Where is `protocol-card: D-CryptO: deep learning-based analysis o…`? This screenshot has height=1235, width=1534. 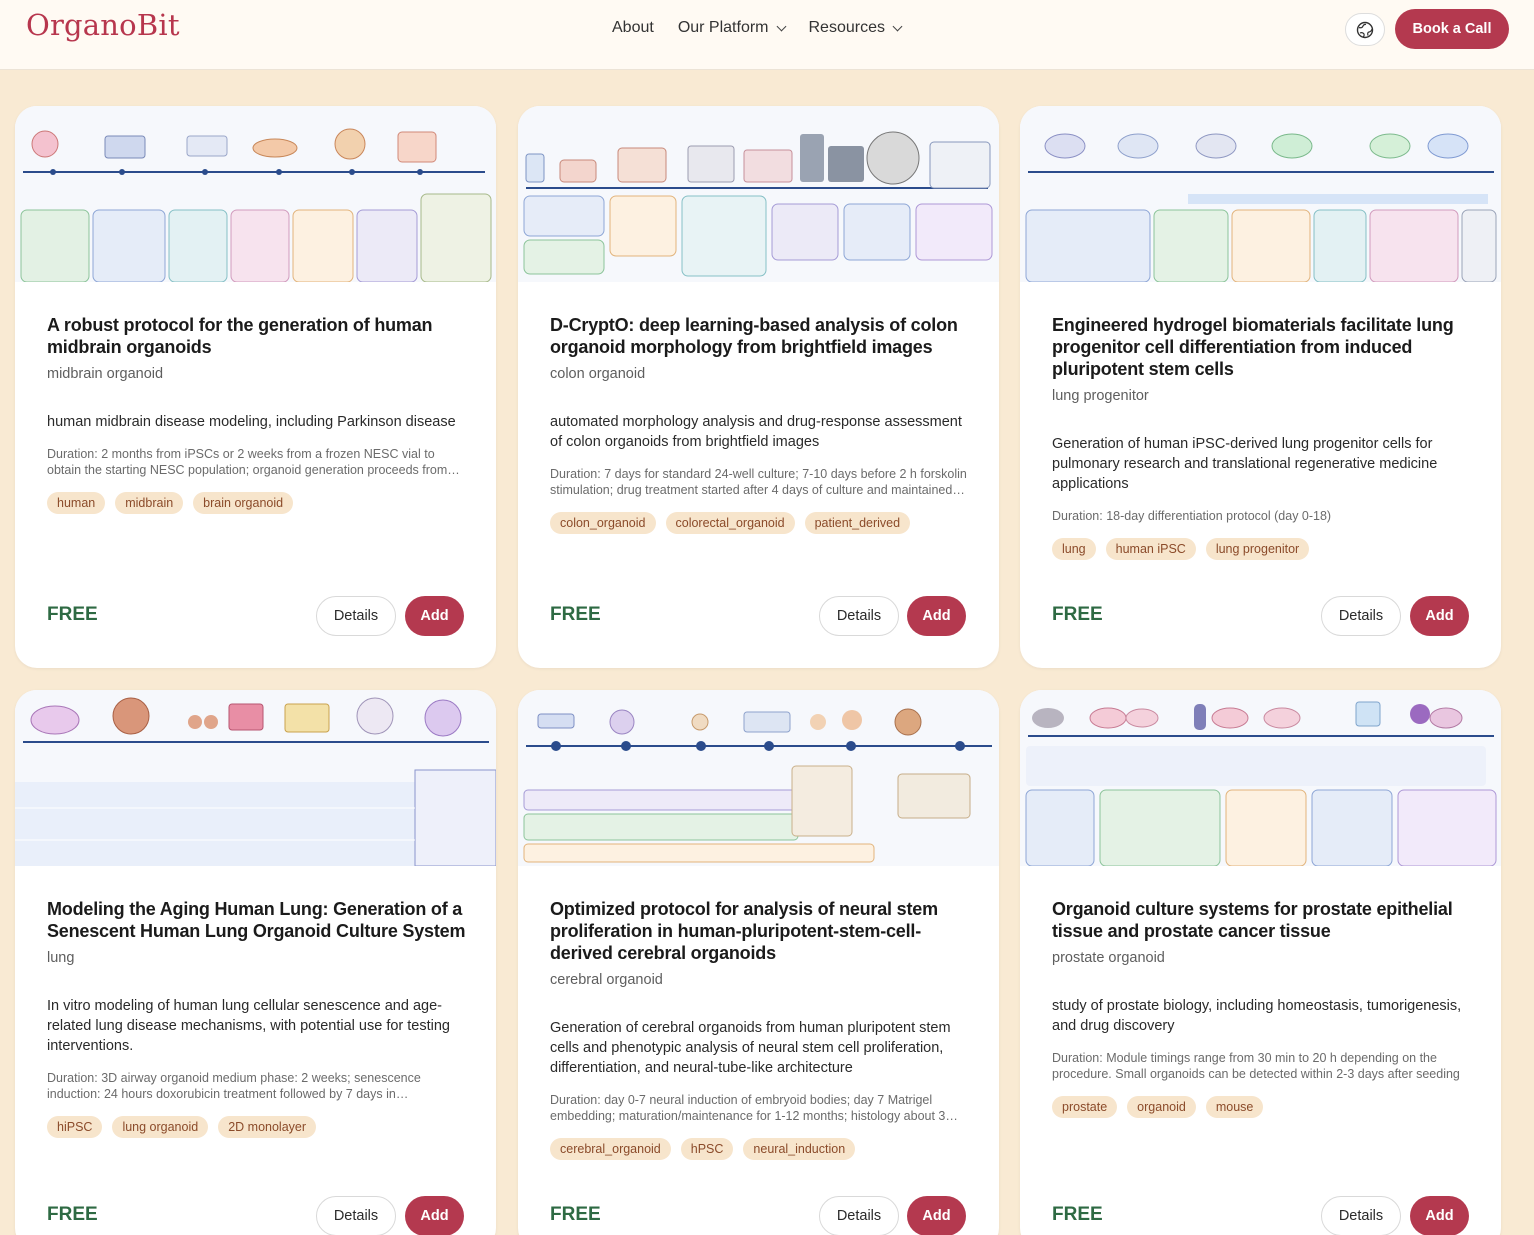
protocol-card: D-CryptO: deep learning-based analysis o… is located at coordinates (758, 387).